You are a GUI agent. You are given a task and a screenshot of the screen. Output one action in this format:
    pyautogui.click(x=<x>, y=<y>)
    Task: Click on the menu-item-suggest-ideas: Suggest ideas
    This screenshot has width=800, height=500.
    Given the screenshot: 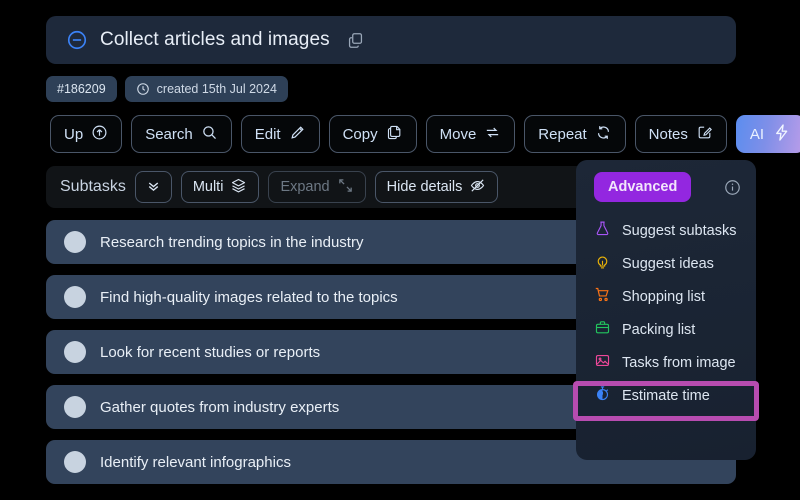 What is the action you would take?
    pyautogui.click(x=666, y=263)
    